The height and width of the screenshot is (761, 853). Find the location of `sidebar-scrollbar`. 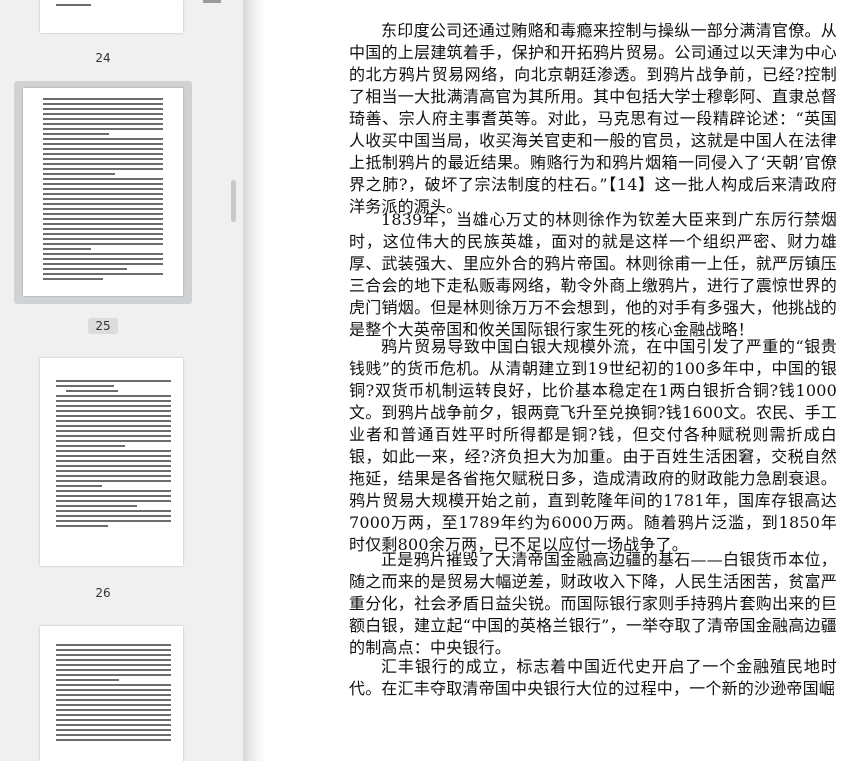

sidebar-scrollbar is located at coordinates (233, 201).